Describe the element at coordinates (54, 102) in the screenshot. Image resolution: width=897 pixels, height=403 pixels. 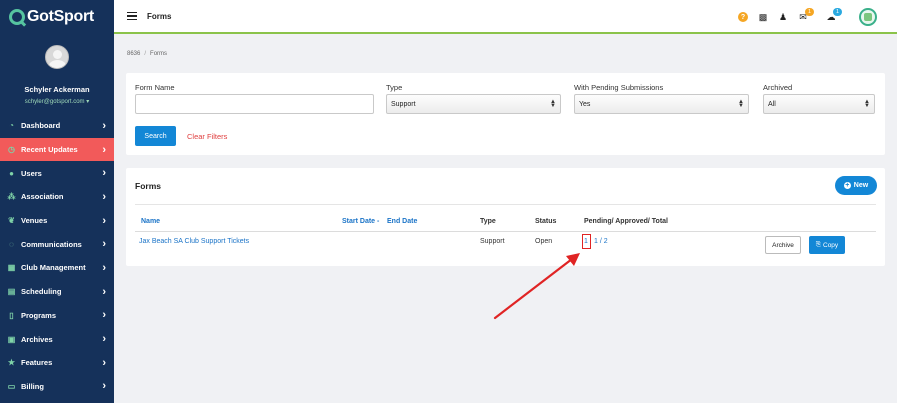
I see `user-email: schyler@gotsport.com` at that location.